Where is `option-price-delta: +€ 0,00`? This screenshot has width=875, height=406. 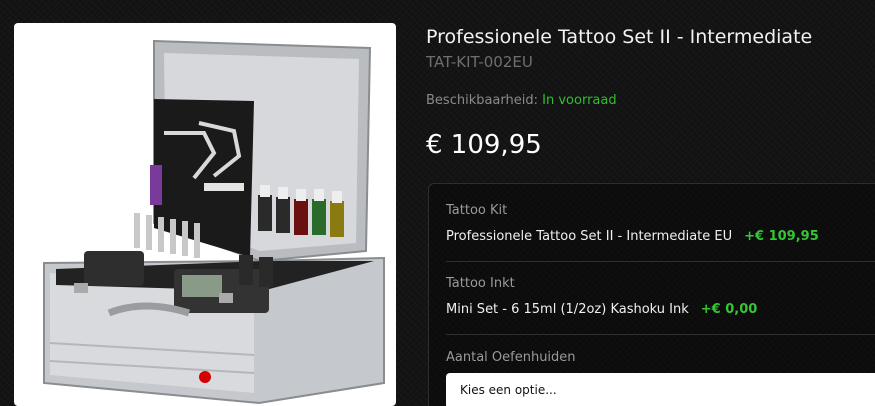 option-price-delta: +€ 0,00 is located at coordinates (729, 309).